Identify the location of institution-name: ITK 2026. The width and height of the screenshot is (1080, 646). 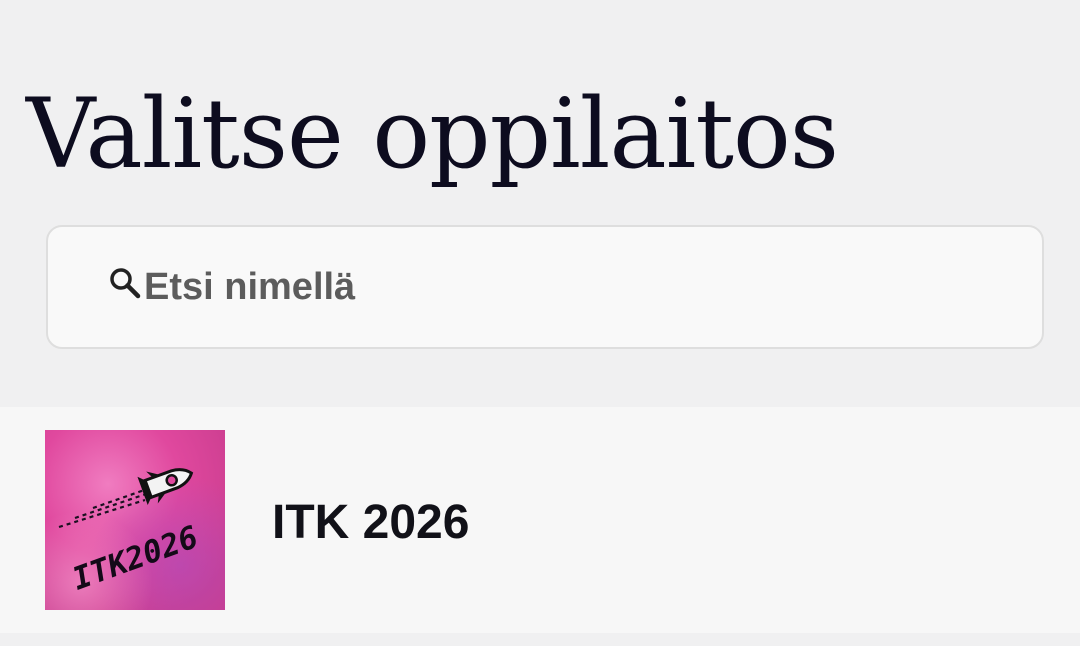
(371, 522).